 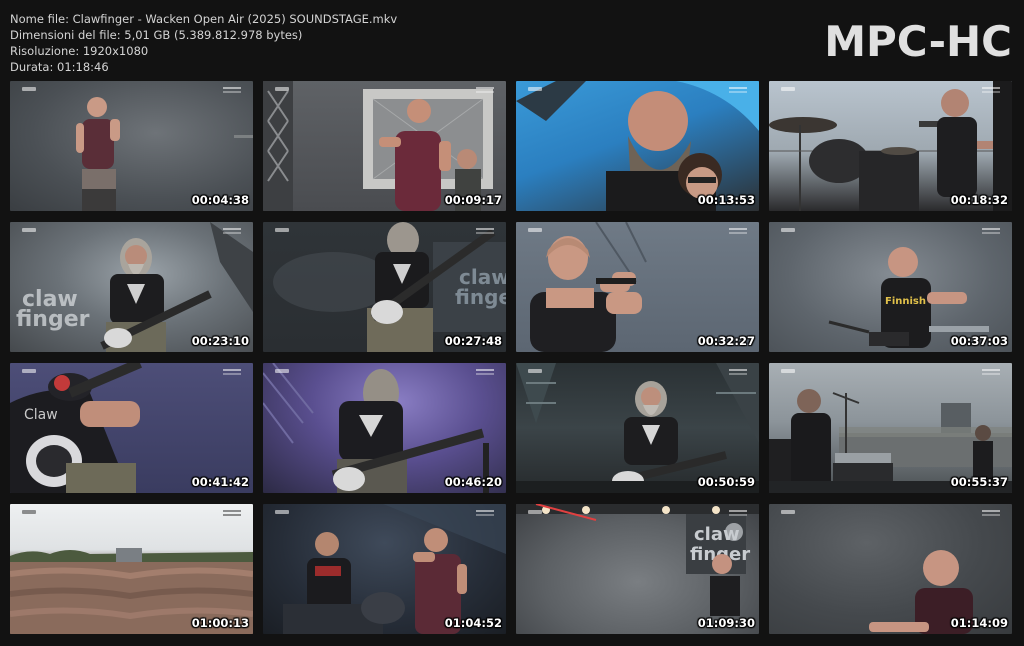 I want to click on thumbnail-4: 00:18:32, so click(x=890, y=146).